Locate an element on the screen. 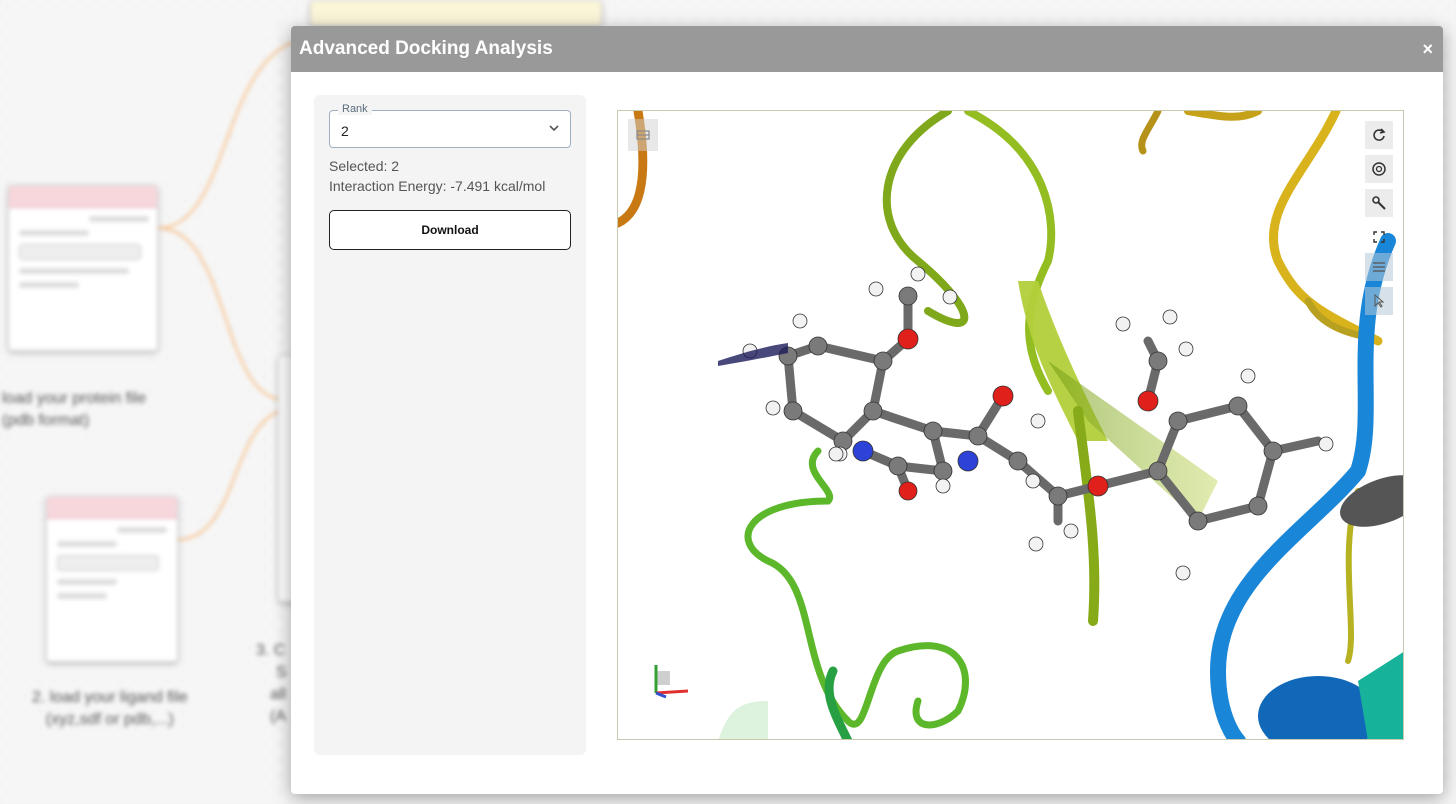 The image size is (1456, 804). fullscreen-icon is located at coordinates (1379, 237).